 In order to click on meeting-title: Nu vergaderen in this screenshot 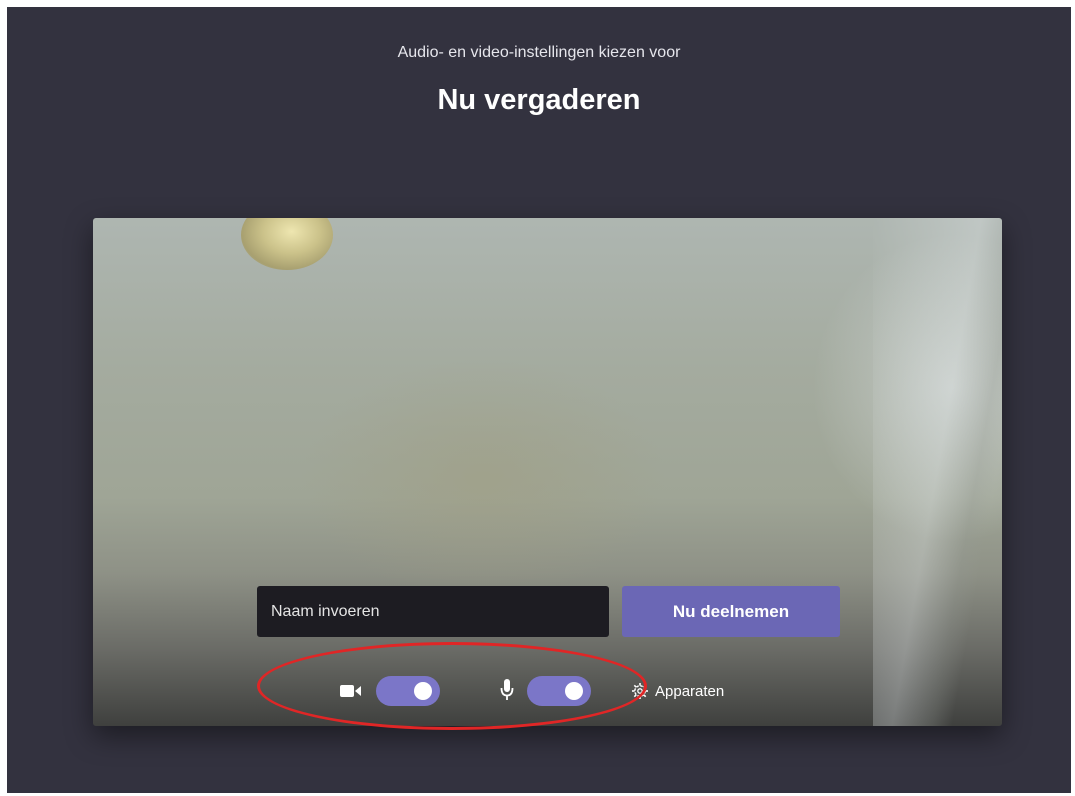, I will do `click(539, 100)`.